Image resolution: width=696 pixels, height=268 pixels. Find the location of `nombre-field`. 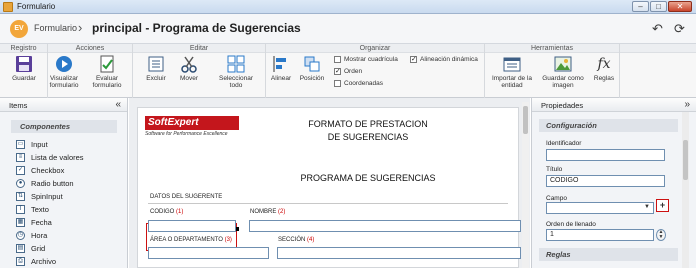

nombre-field is located at coordinates (385, 226).